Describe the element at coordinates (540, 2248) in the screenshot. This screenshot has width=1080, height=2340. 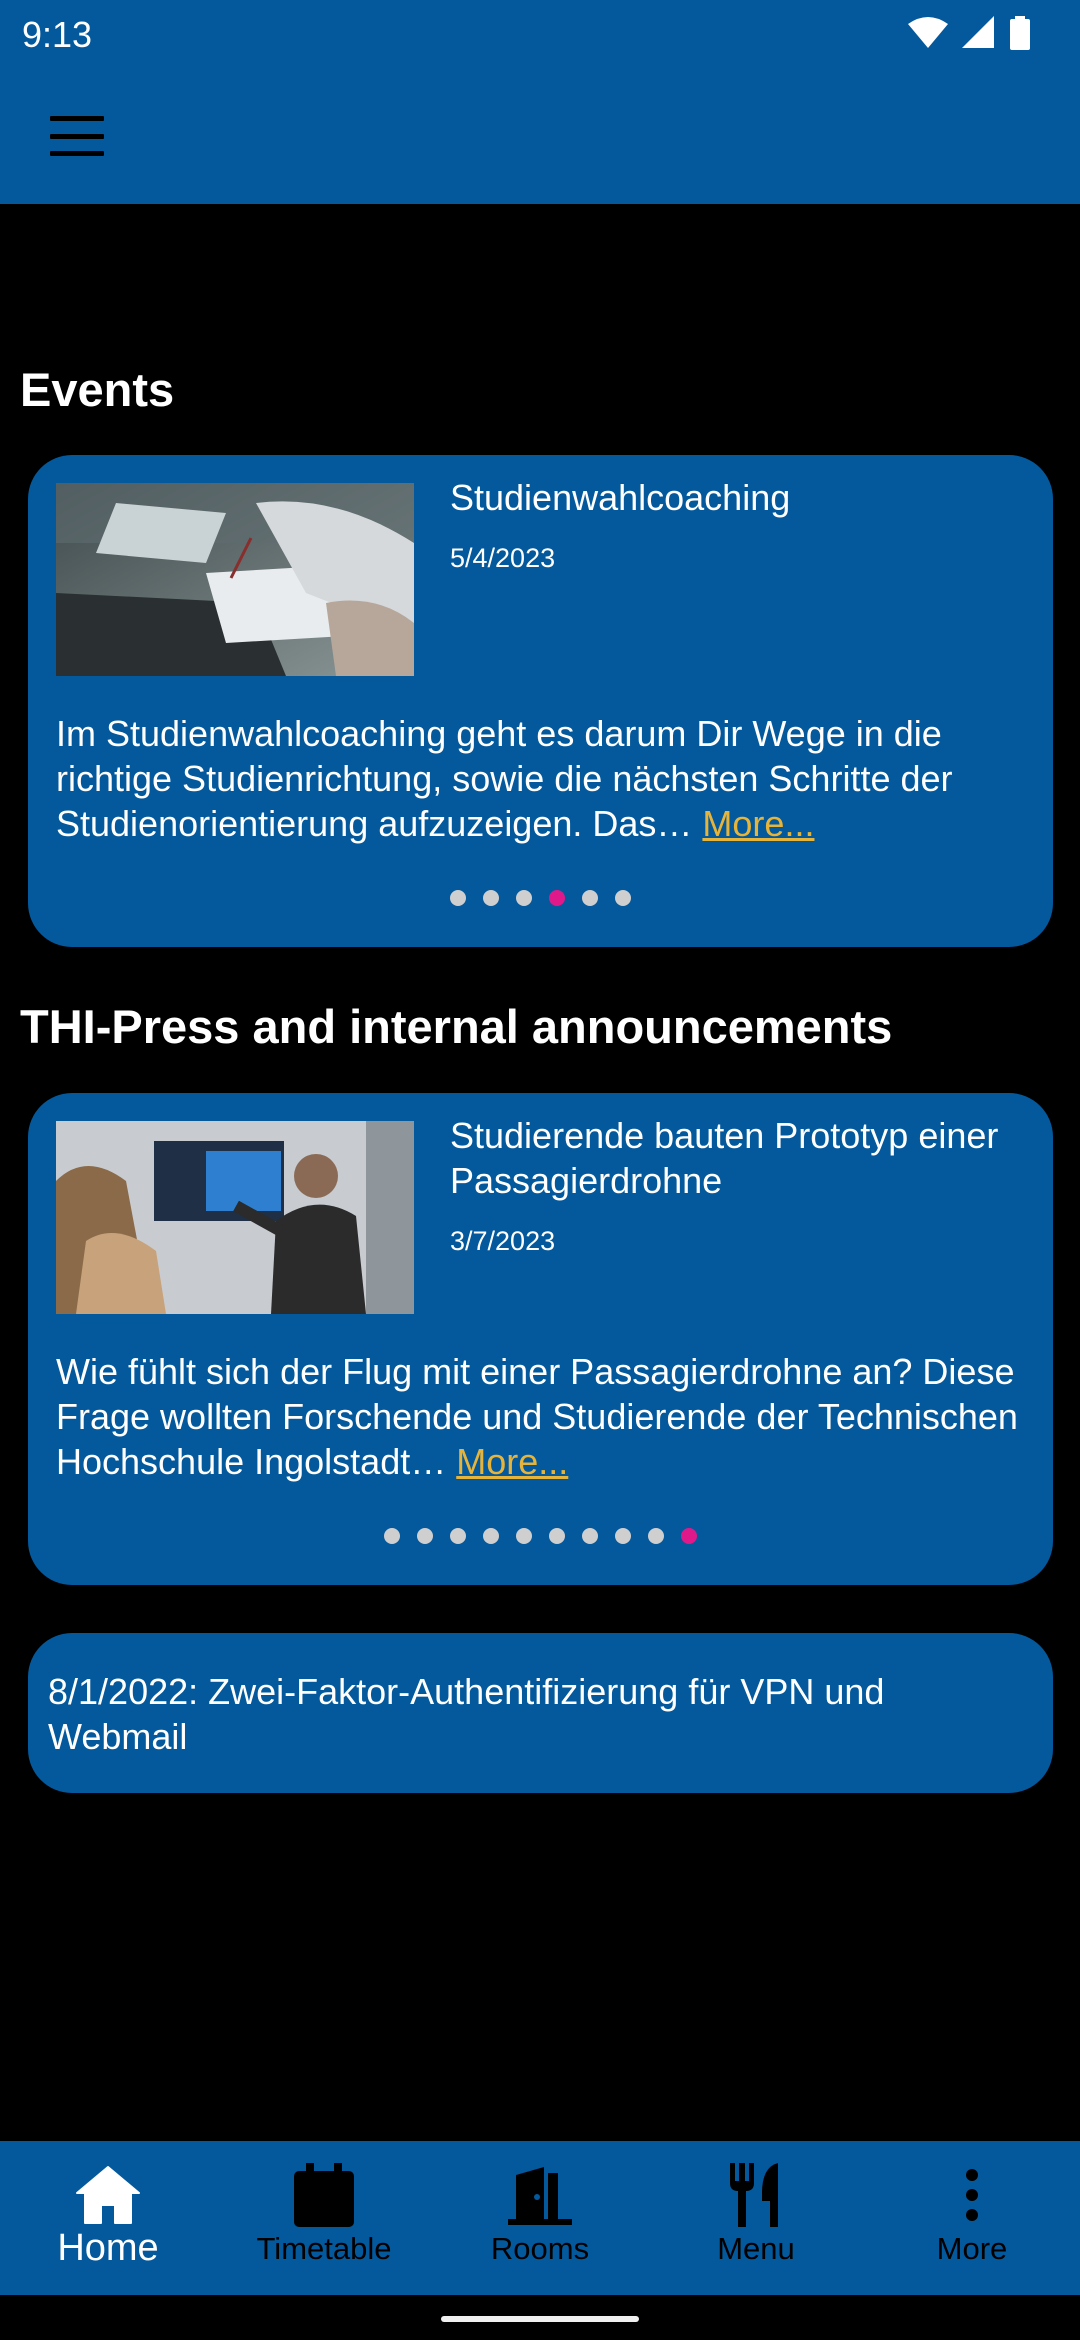
I see `nav-rooms-label: Rooms` at that location.